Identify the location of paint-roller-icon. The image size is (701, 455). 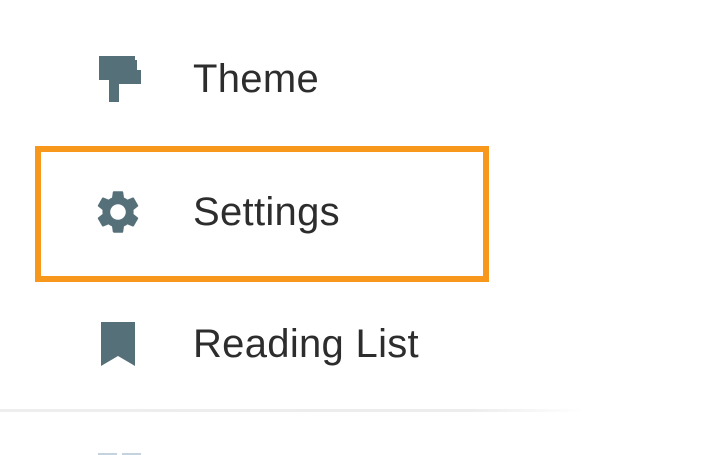
(118, 79).